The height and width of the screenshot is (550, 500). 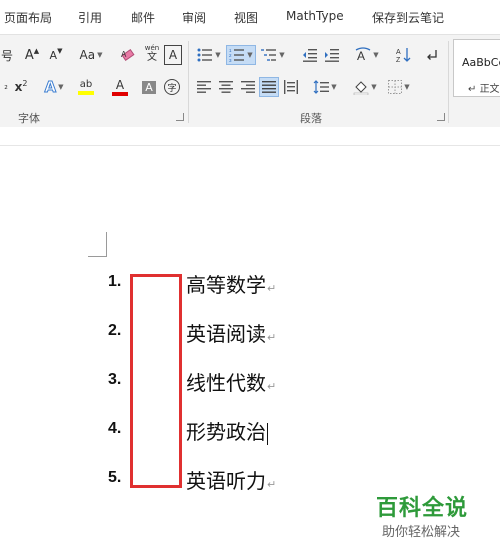 What do you see at coordinates (120, 84) in the screenshot?
I see `font-color-icon: A` at bounding box center [120, 84].